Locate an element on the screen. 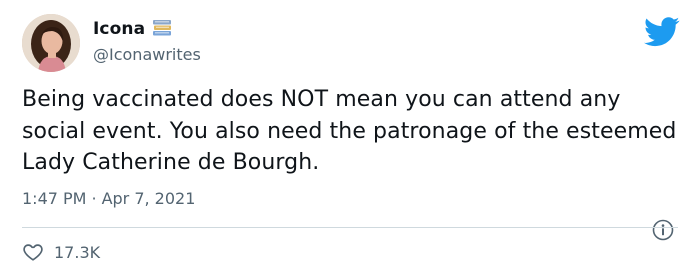  divider is located at coordinates (350, 227).